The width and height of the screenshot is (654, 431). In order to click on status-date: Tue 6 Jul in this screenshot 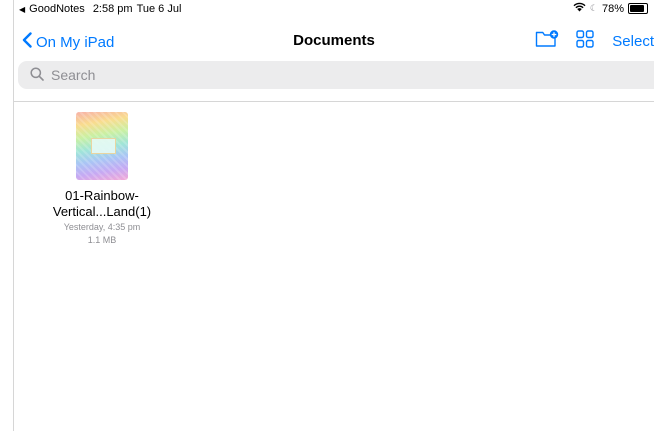, I will do `click(159, 9)`.